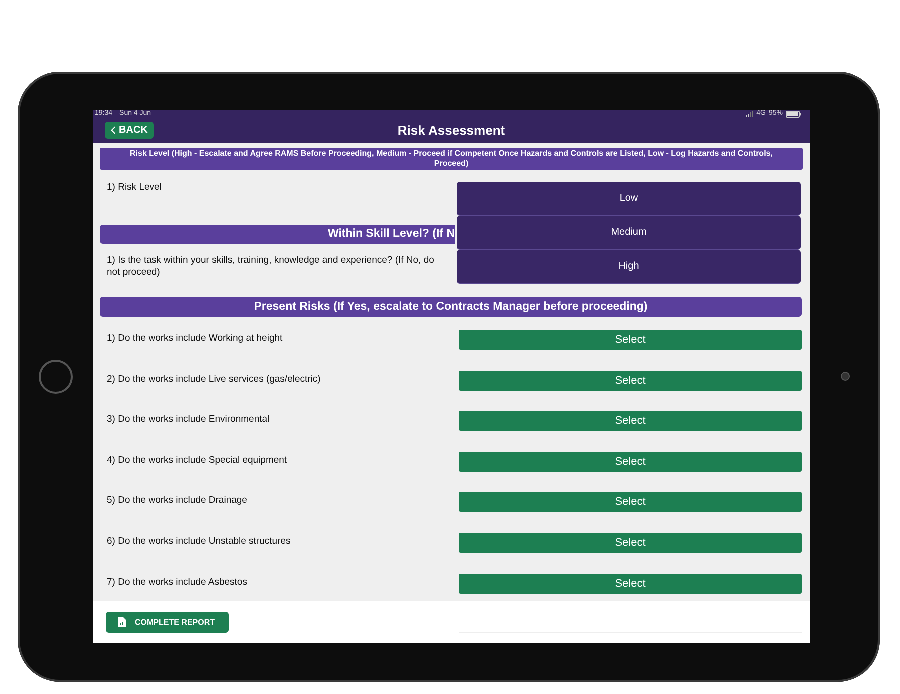 Image resolution: width=900 pixels, height=694 pixels. I want to click on complete-report-button: COMPLETE REPORT, so click(168, 622).